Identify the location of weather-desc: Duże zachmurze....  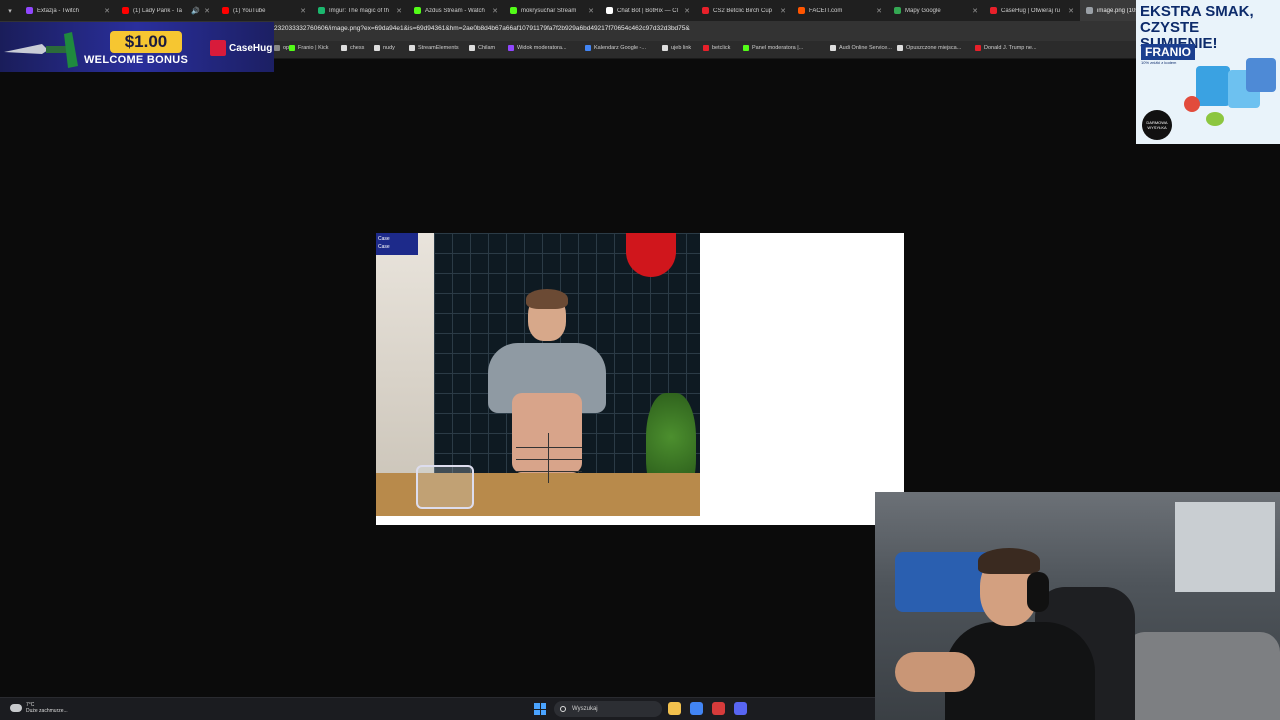
(47, 711).